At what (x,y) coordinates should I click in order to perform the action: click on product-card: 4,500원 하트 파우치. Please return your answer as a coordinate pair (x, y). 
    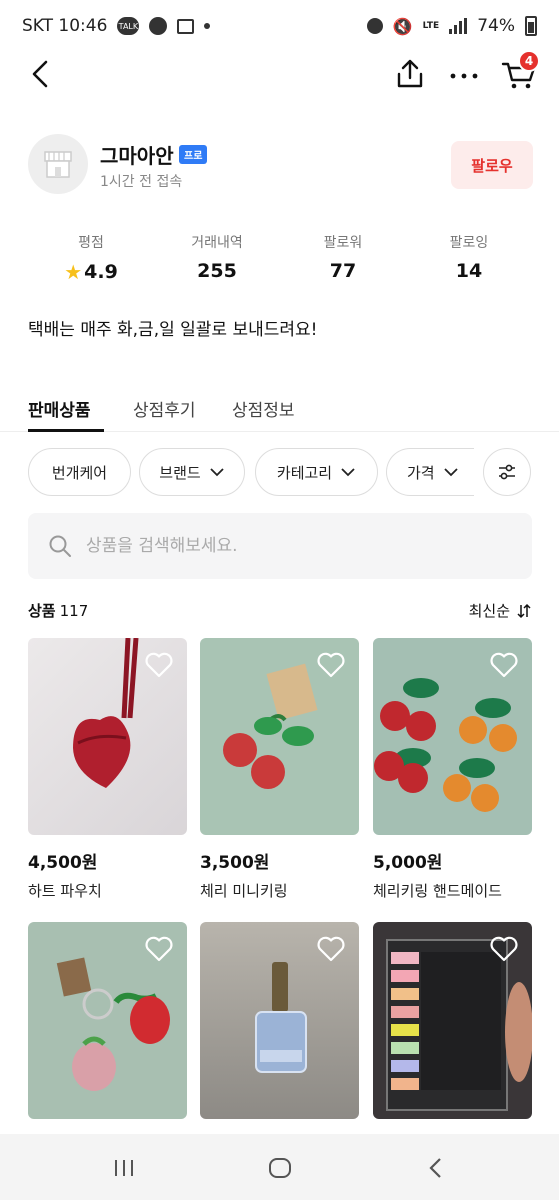
    Looking at the image, I should click on (107, 769).